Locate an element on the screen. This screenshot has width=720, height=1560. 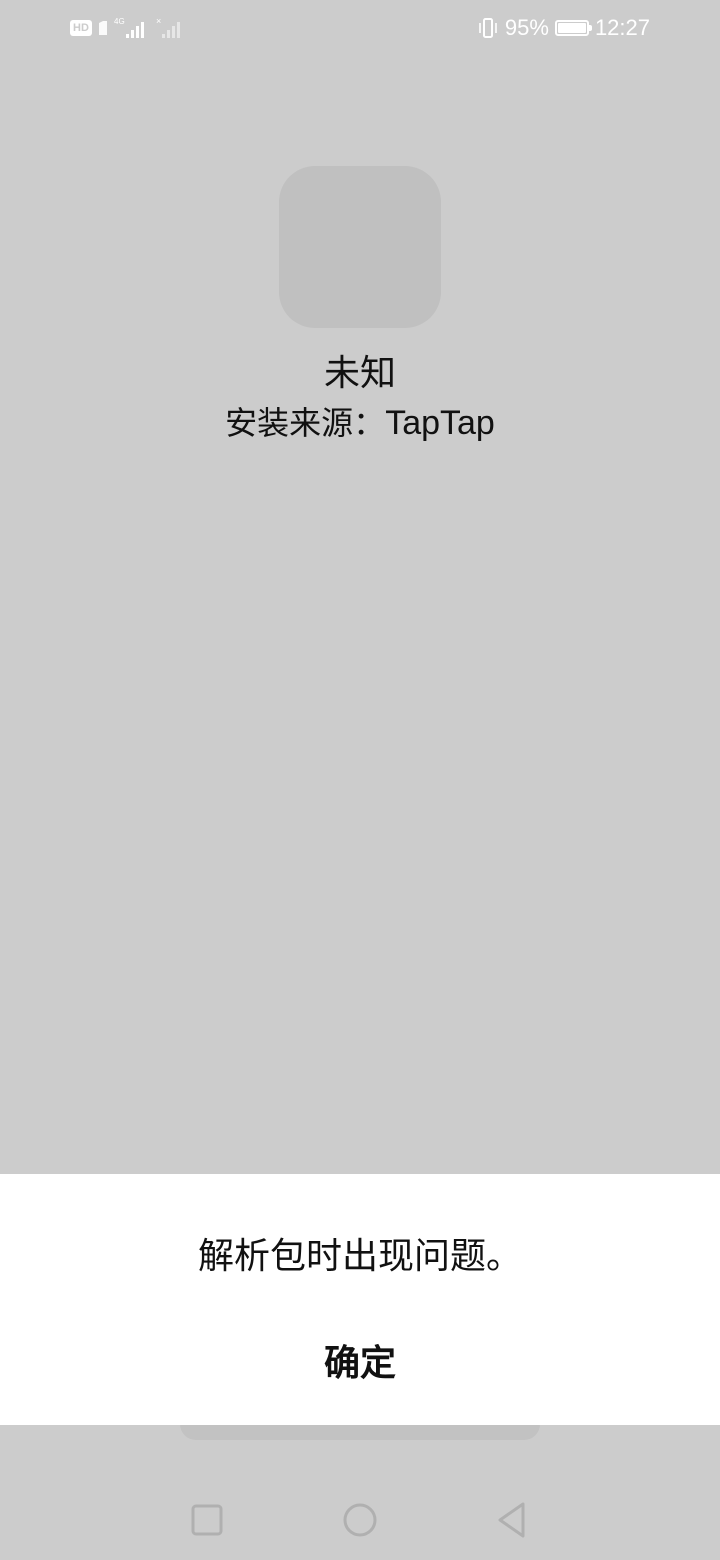
dialog-message: 解析包时出现问题。 is located at coordinates (359, 1256).